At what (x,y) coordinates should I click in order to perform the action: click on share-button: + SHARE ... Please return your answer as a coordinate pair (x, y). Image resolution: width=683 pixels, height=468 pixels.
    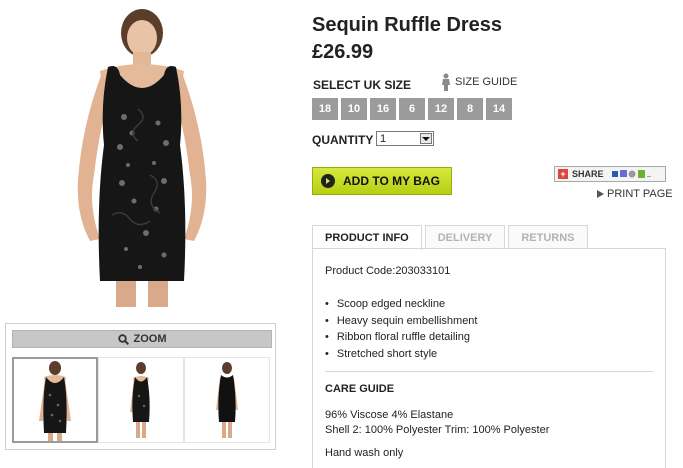
    Looking at the image, I should click on (610, 174).